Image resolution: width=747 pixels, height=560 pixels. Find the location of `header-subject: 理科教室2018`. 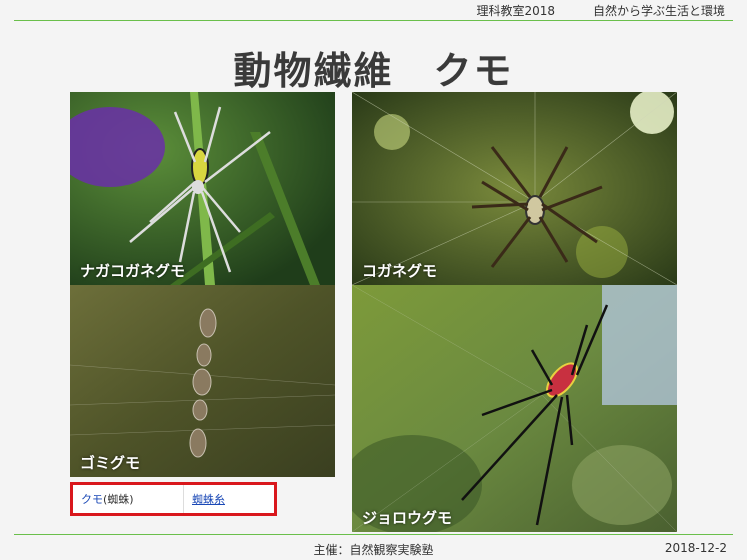

header-subject: 理科教室2018 is located at coordinates (515, 11).